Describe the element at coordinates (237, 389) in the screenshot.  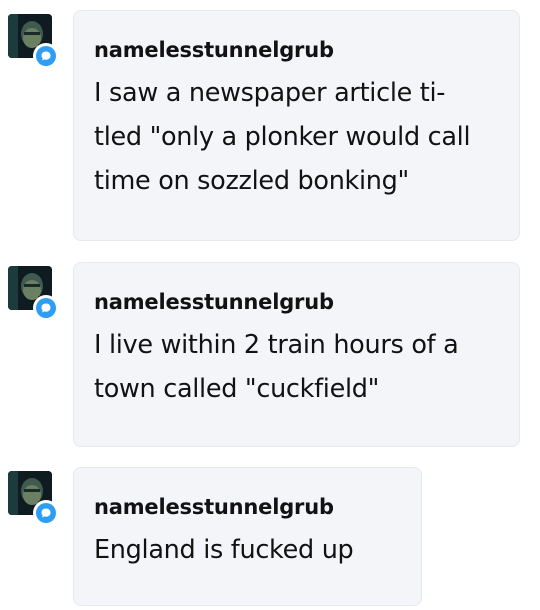
I see `message-text-line: town called "cuckfield"` at that location.